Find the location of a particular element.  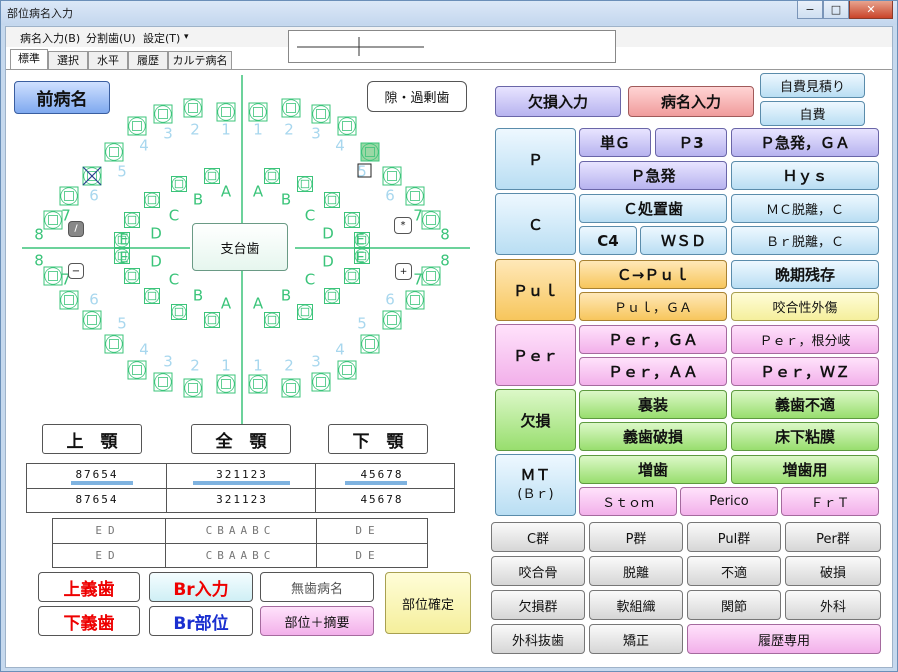

hys-button: Ｈｙｓ is located at coordinates (805, 175).